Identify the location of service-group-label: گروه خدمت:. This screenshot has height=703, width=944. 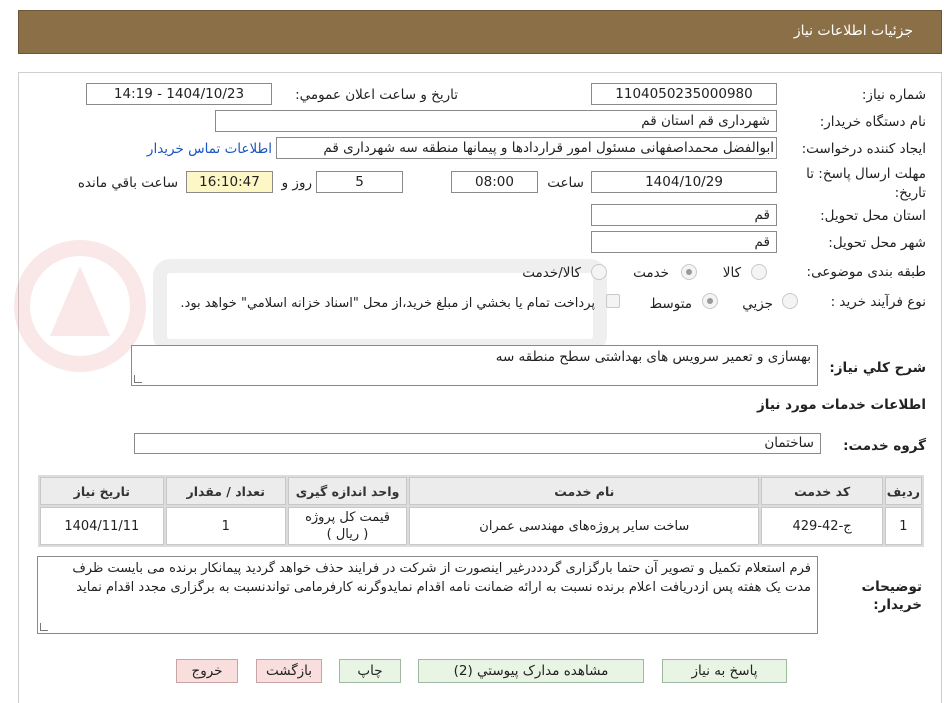
(884, 446).